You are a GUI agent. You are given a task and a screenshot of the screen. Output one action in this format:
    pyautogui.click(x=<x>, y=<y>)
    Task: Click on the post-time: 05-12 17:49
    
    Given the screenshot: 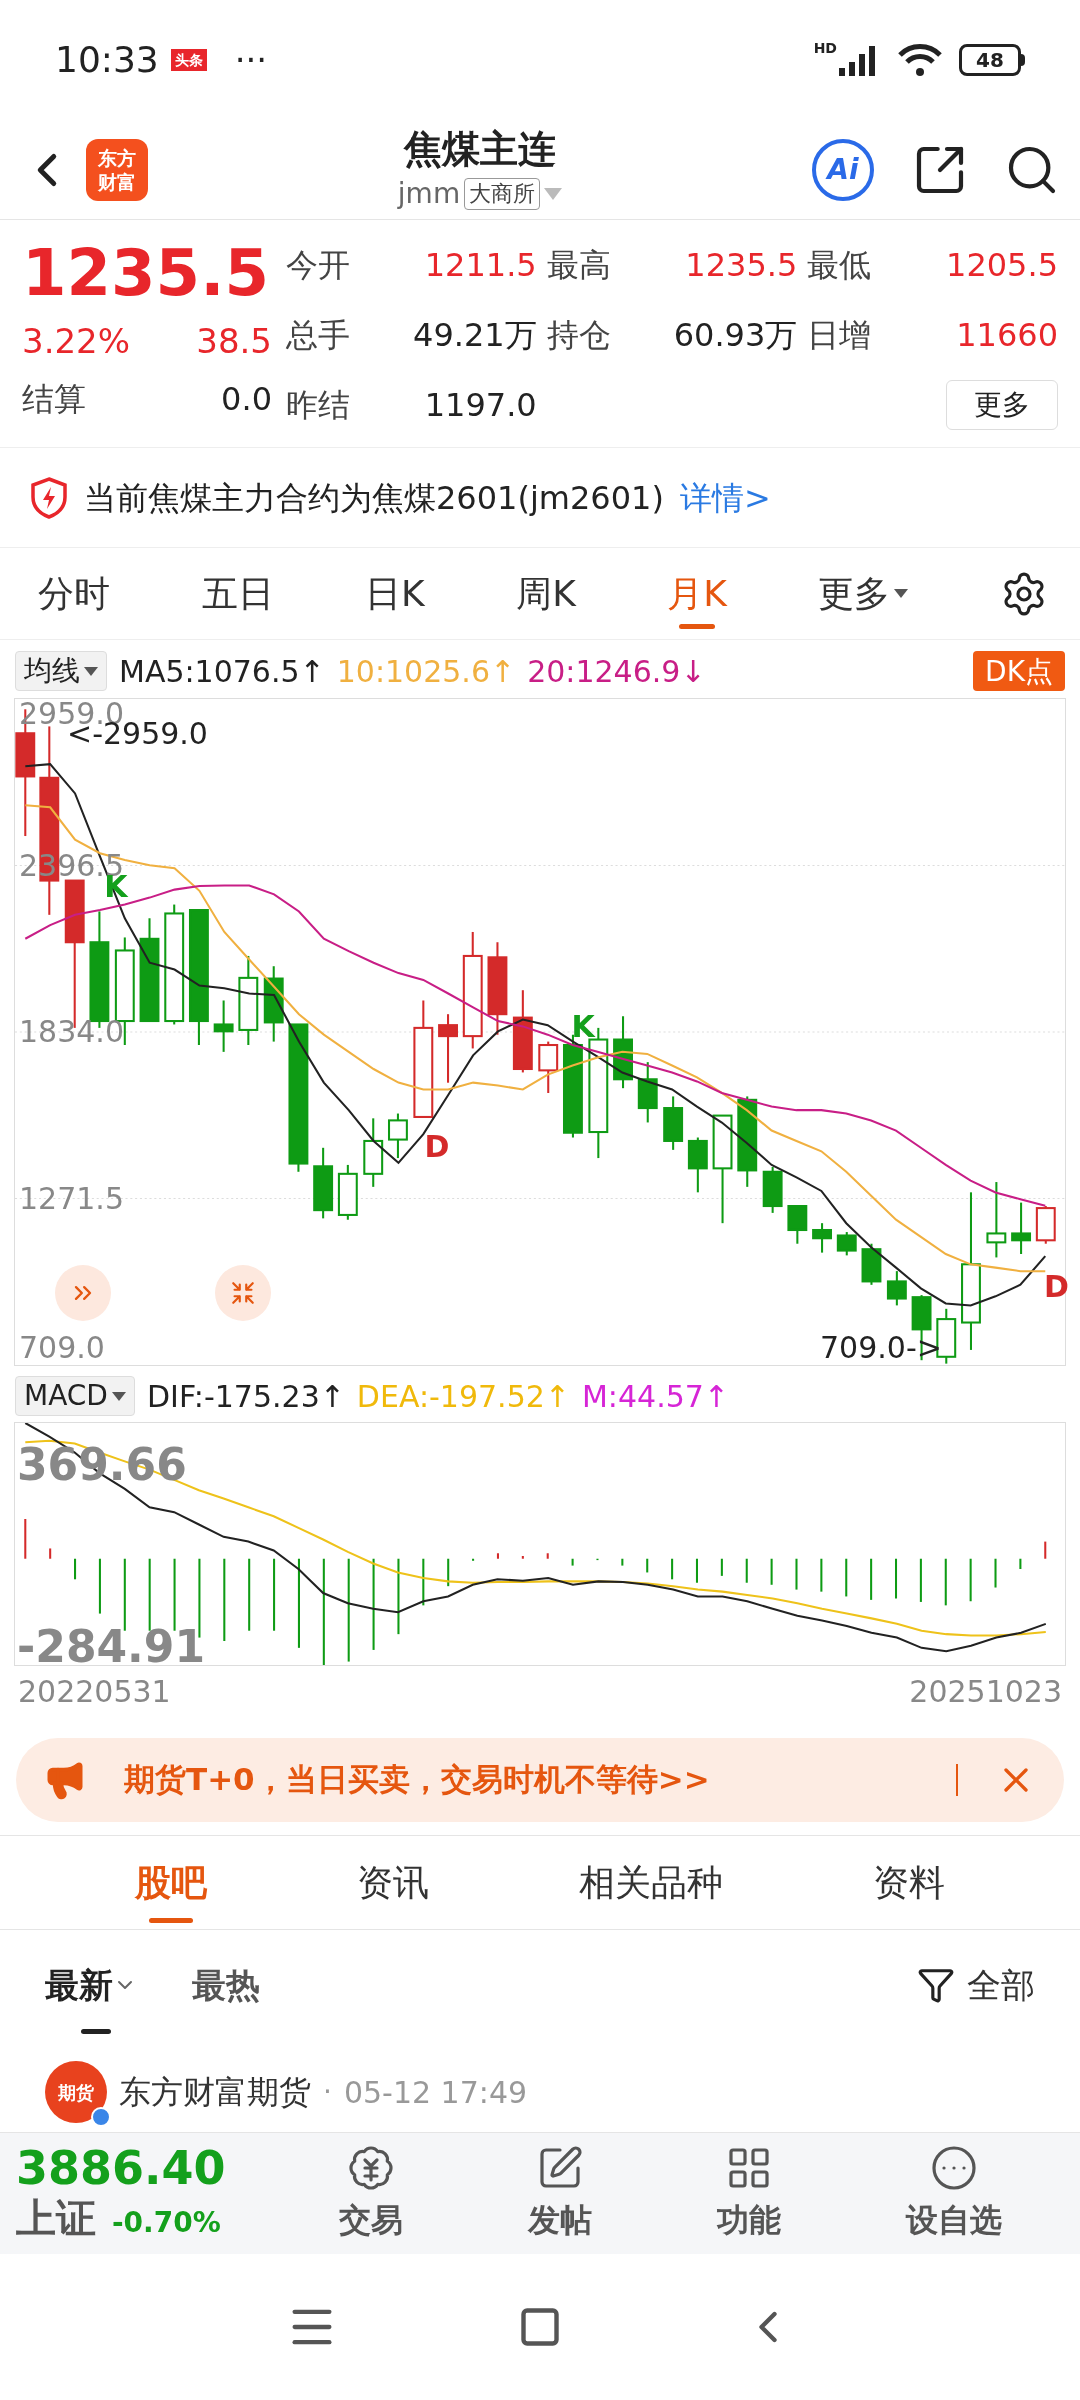 What is the action you would take?
    pyautogui.click(x=435, y=2092)
    